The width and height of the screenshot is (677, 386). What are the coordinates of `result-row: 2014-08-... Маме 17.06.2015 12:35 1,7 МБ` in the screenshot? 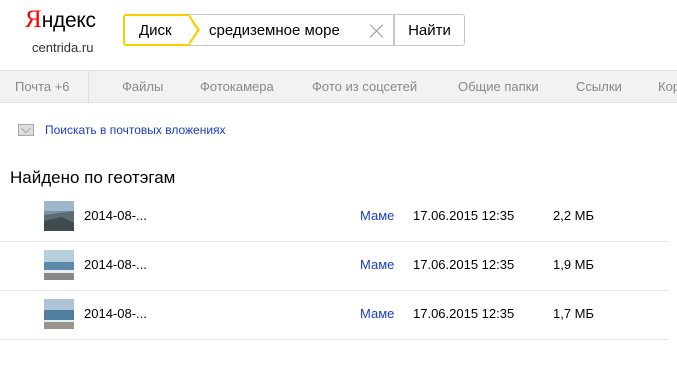 It's located at (334, 315).